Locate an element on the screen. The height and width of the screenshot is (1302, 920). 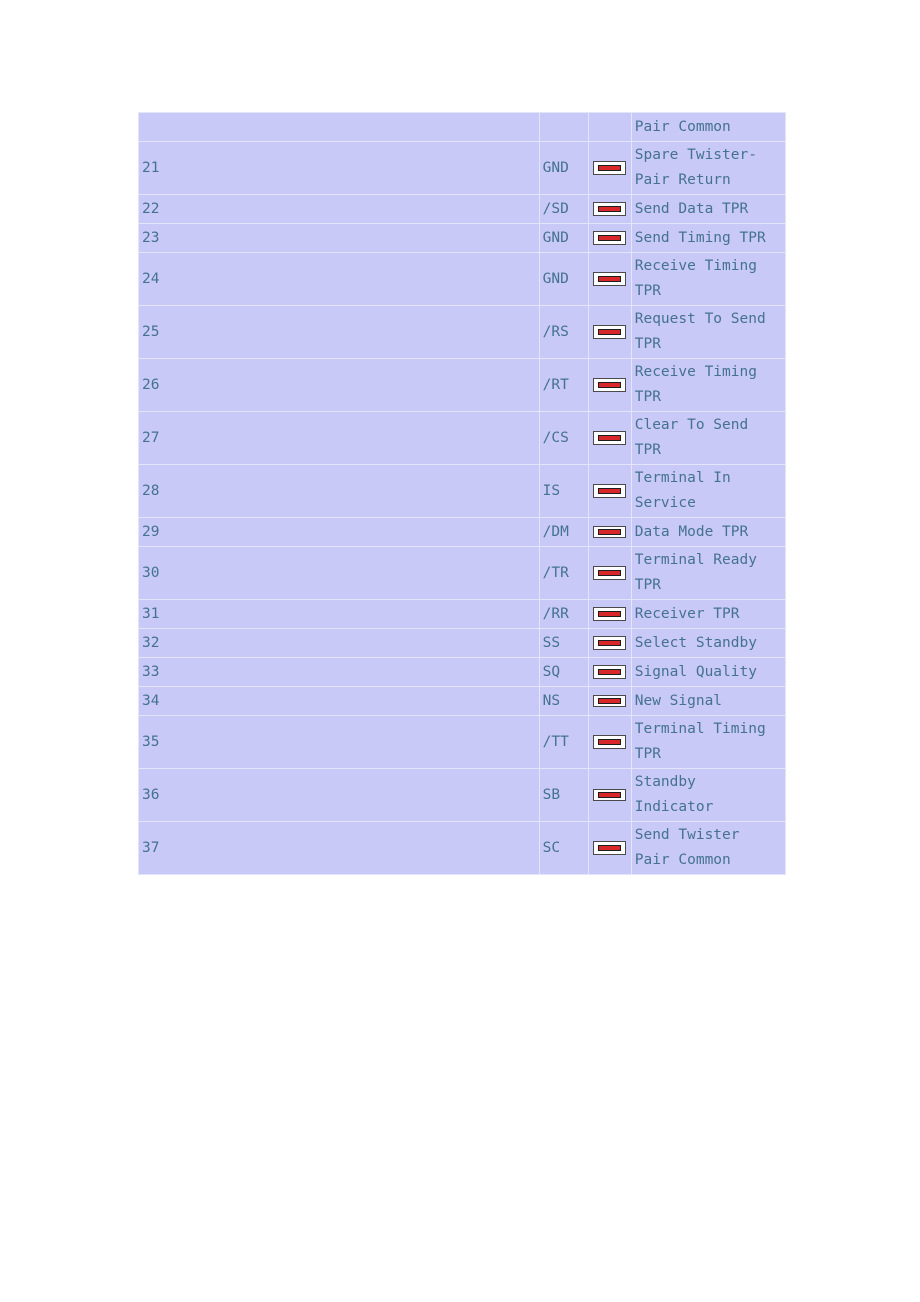
table-row: 37 SC Send Twister Pair Common is located at coordinates (462, 848).